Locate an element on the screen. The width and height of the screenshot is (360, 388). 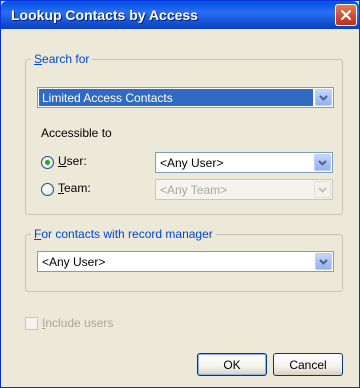
record-manager-value: <Any User> is located at coordinates (74, 262).